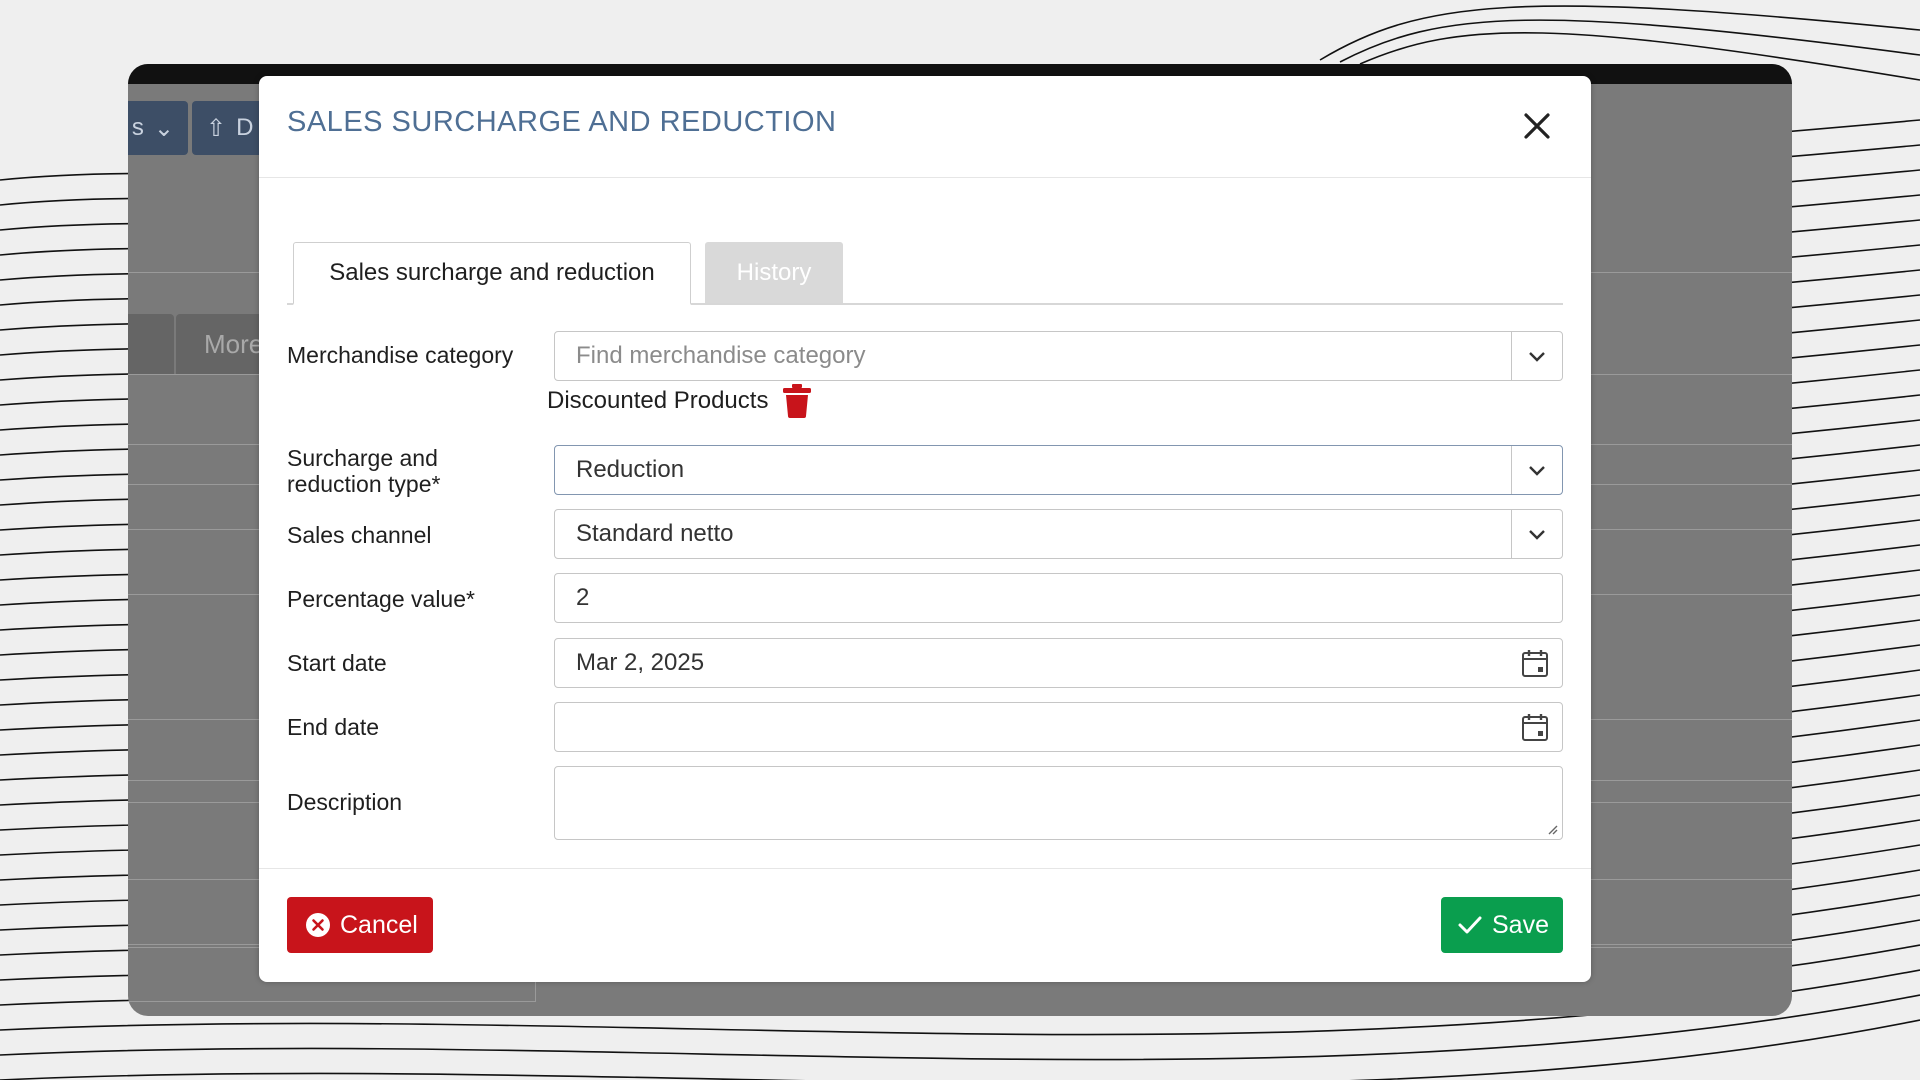 The width and height of the screenshot is (1920, 1080). Describe the element at coordinates (364, 484) in the screenshot. I see `surcharge-type-label-line2: reduction type*` at that location.